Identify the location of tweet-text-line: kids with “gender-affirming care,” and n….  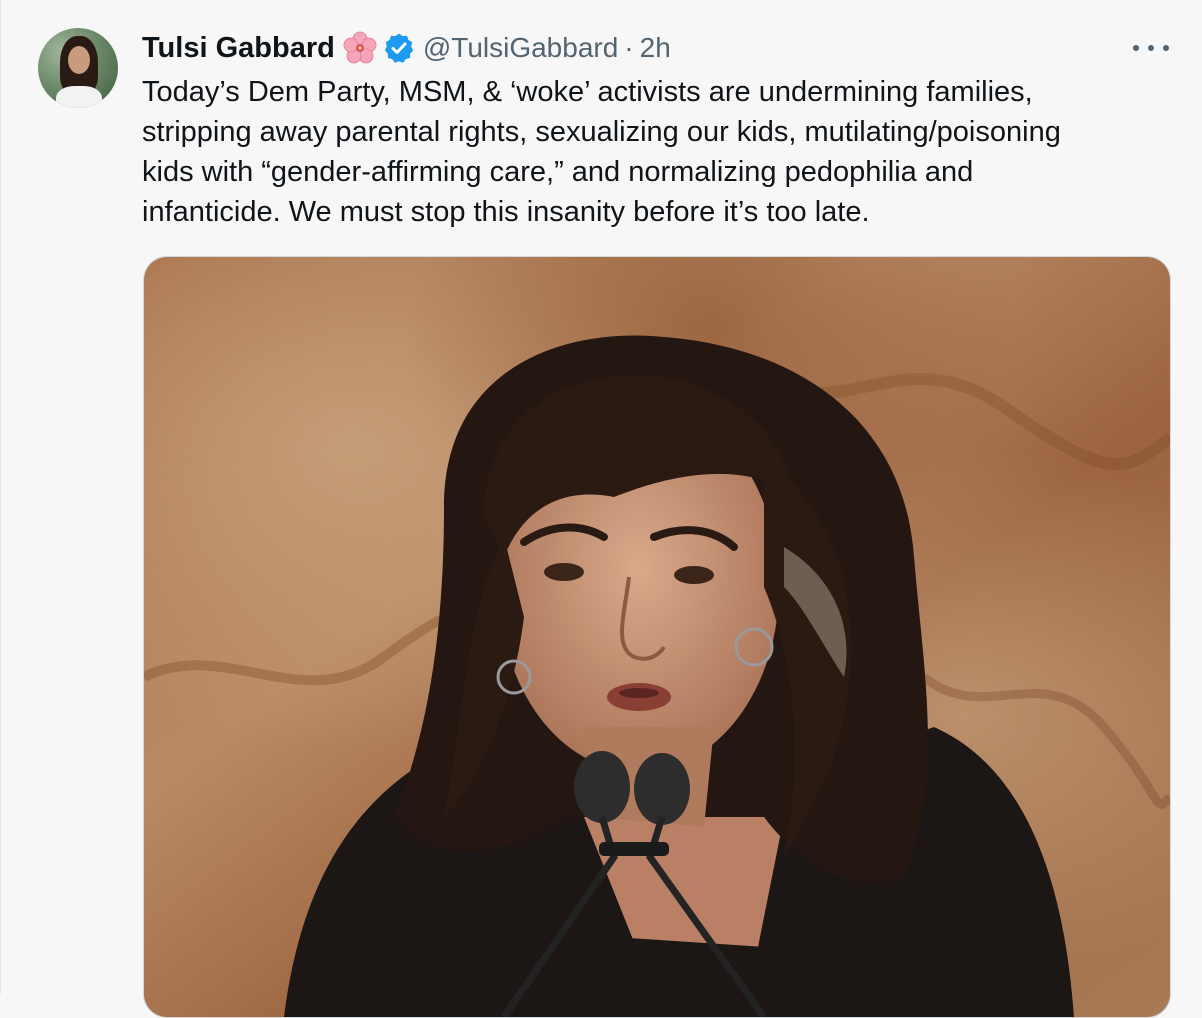
(558, 172).